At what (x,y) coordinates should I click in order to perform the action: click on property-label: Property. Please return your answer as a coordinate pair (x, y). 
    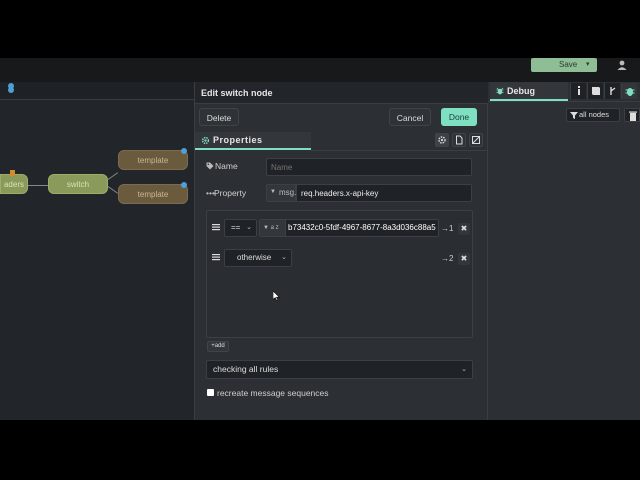
    Looking at the image, I should click on (230, 193).